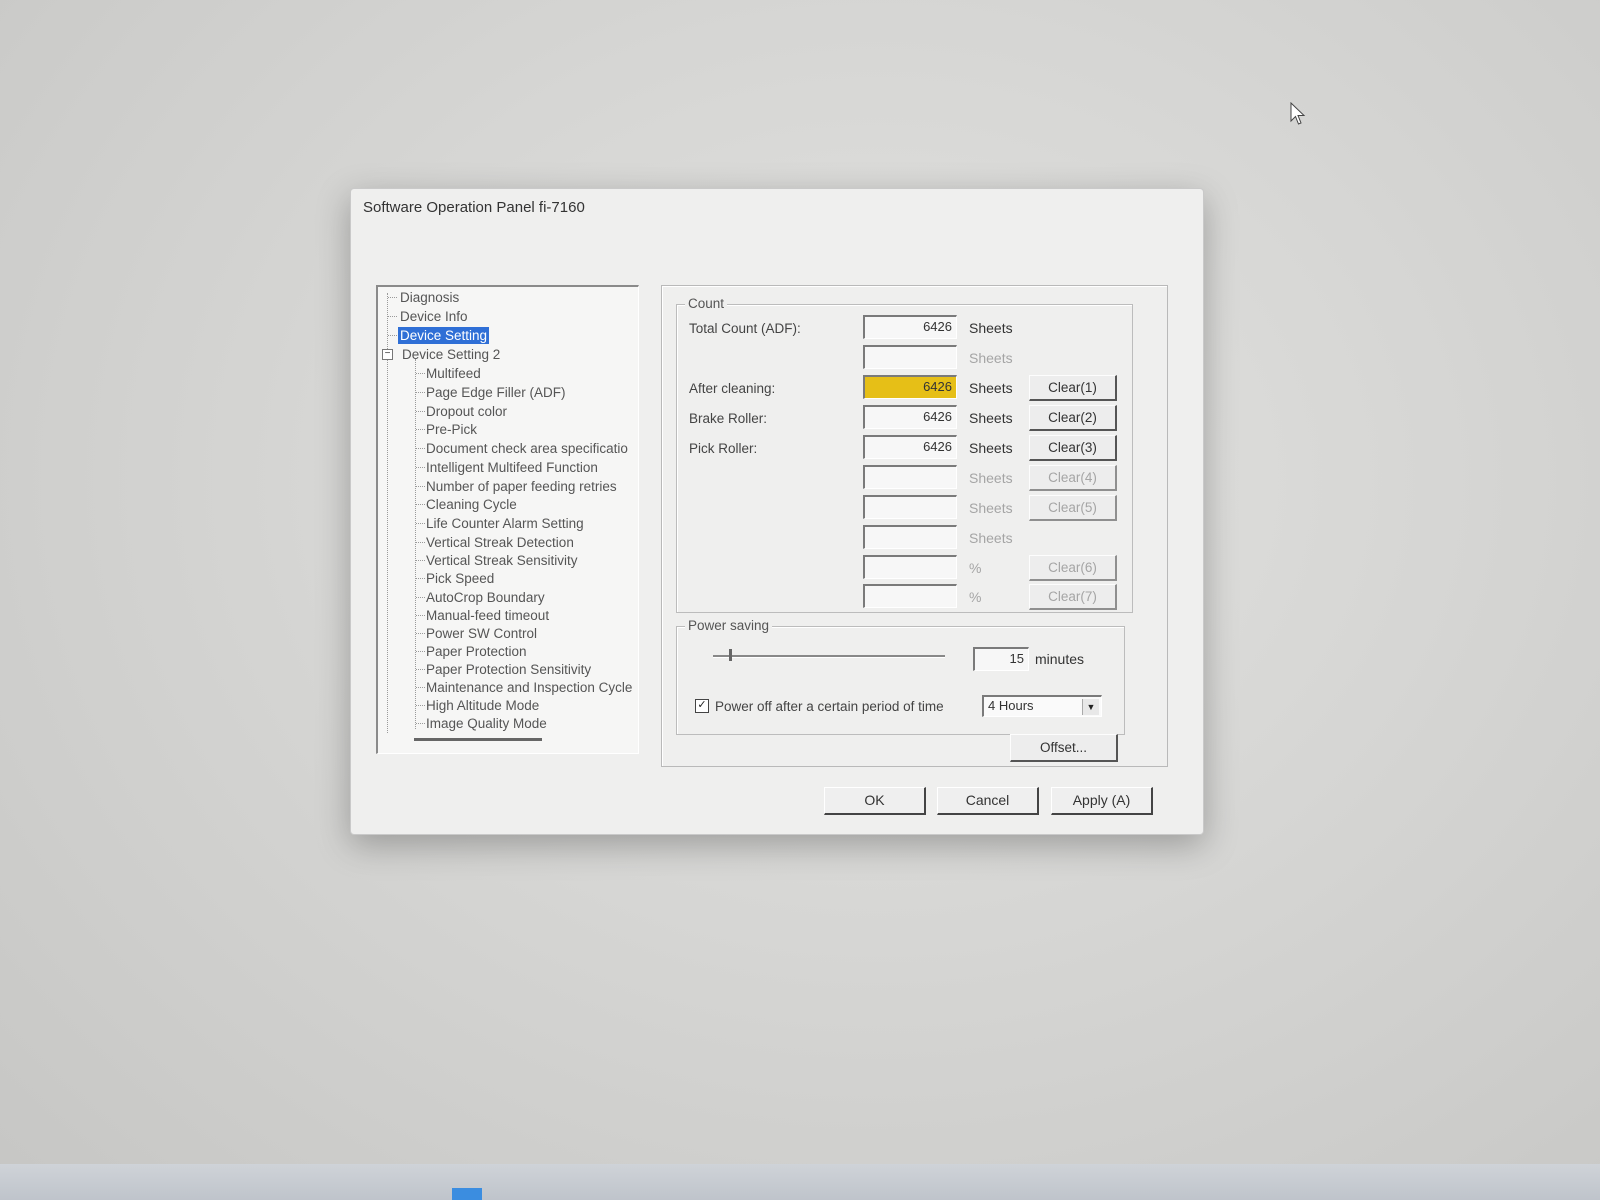  Describe the element at coordinates (482, 705) in the screenshot. I see `tree-item-high-altitude-mode: High Altitude Mode` at that location.